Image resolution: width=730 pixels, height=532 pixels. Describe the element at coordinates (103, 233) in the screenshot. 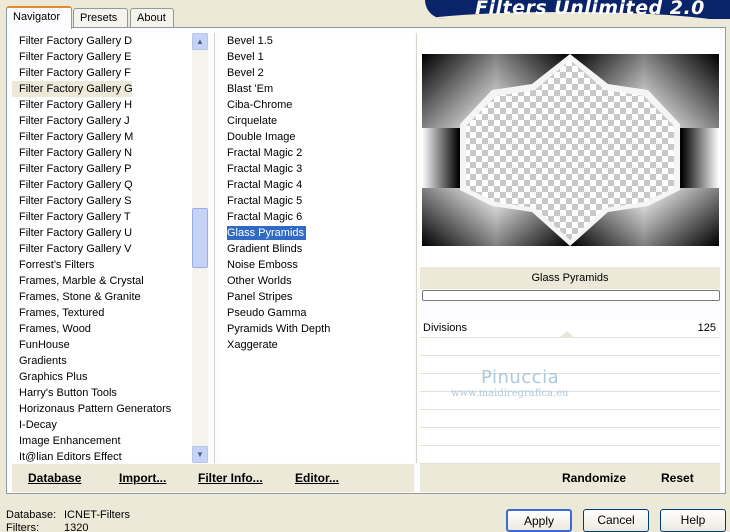

I see `category-item: Filter Factory Gallery U` at that location.